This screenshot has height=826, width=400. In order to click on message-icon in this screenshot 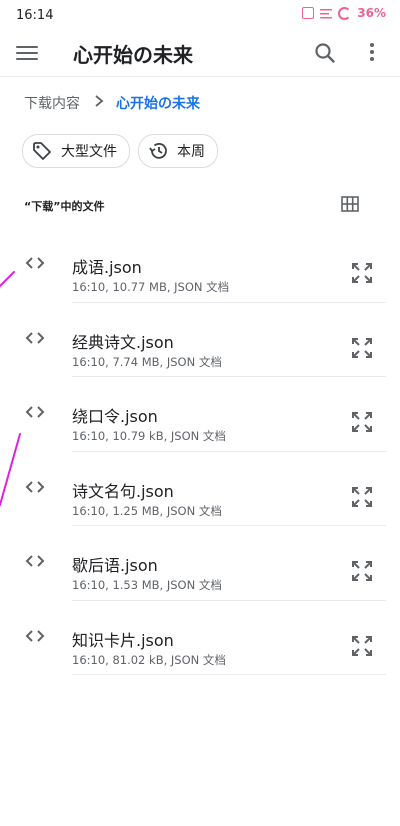, I will do `click(326, 13)`.